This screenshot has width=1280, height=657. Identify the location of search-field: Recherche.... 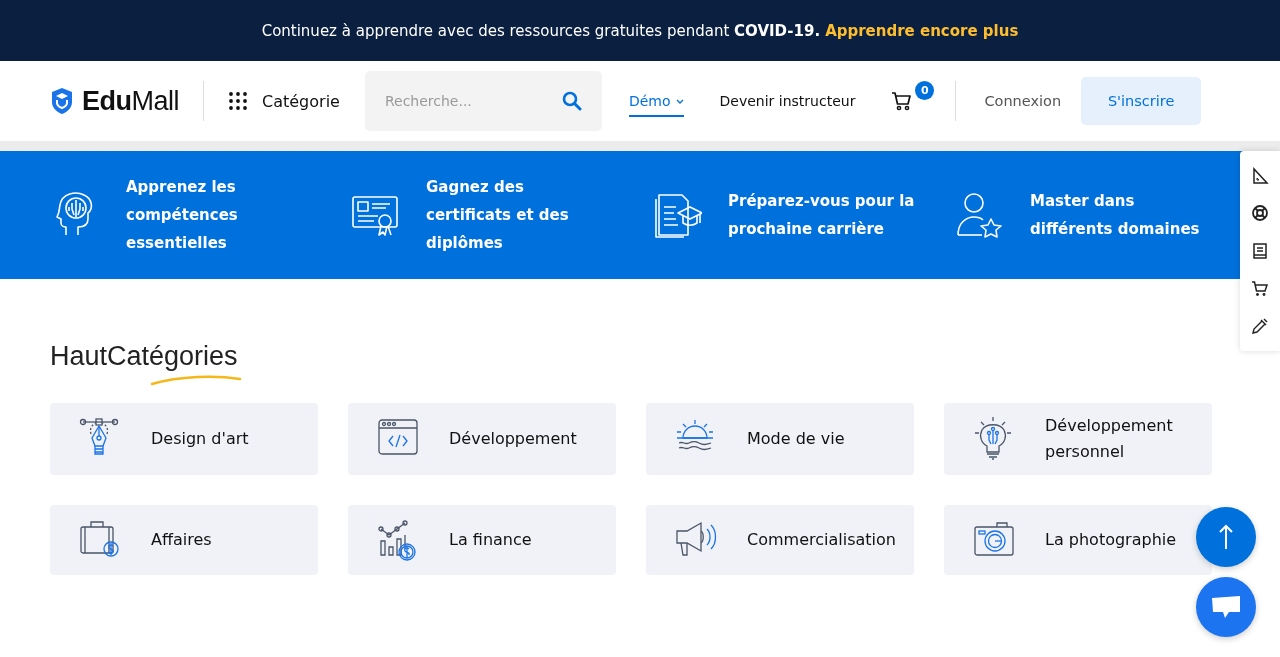
(483, 101).